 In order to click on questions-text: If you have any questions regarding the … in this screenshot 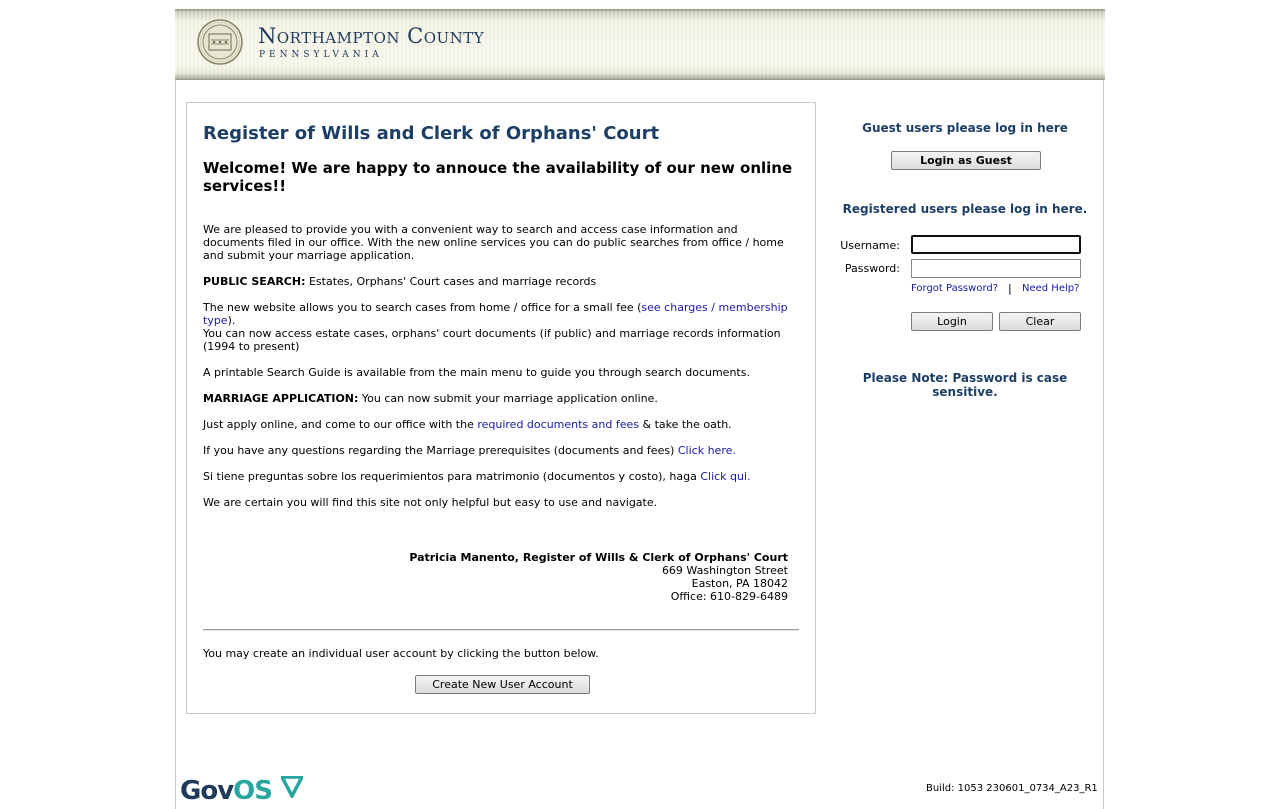, I will do `click(440, 450)`.